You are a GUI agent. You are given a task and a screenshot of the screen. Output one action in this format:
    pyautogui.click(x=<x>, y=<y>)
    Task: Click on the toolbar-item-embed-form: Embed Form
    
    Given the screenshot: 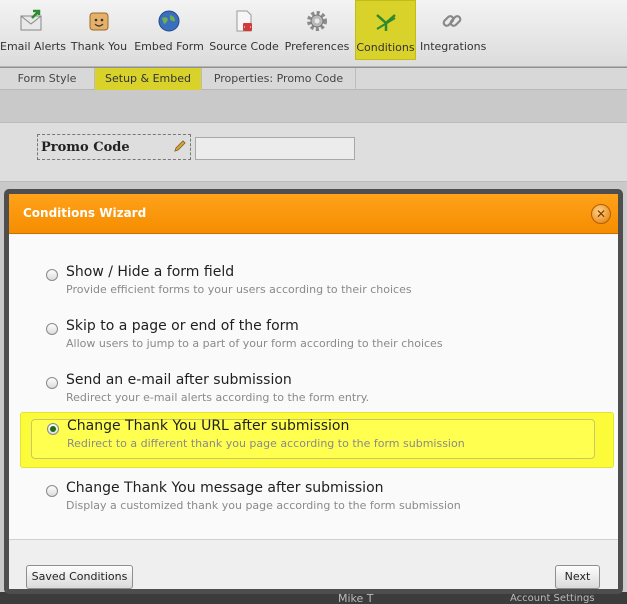 What is the action you would take?
    pyautogui.click(x=169, y=30)
    